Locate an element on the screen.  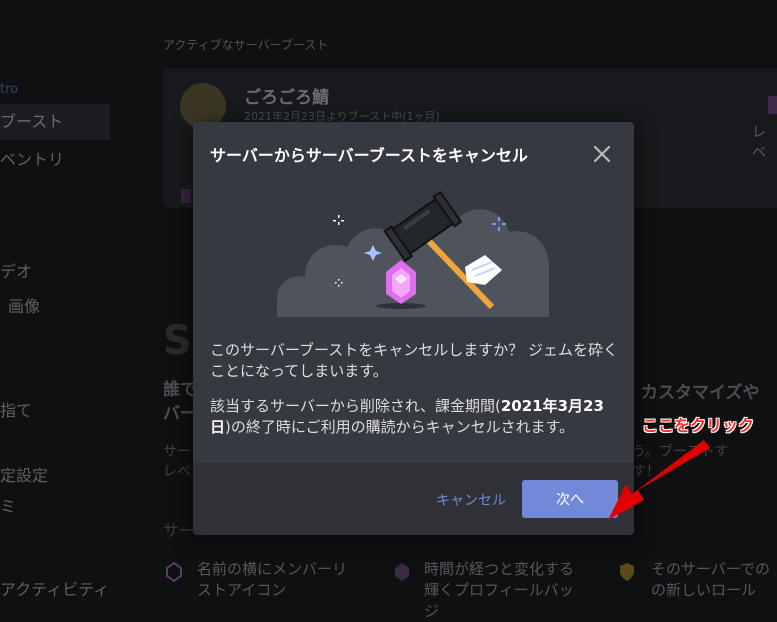
sidebar-item-image: 画像 is located at coordinates (24, 305).